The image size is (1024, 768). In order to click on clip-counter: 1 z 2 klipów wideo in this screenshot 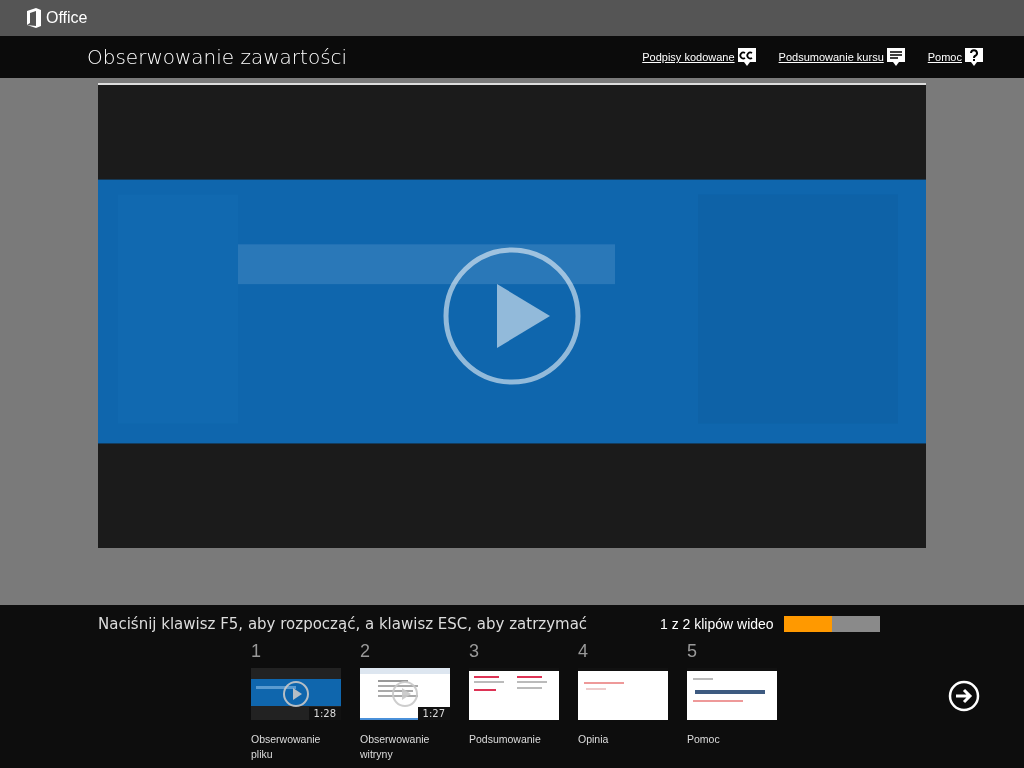, I will do `click(717, 624)`.